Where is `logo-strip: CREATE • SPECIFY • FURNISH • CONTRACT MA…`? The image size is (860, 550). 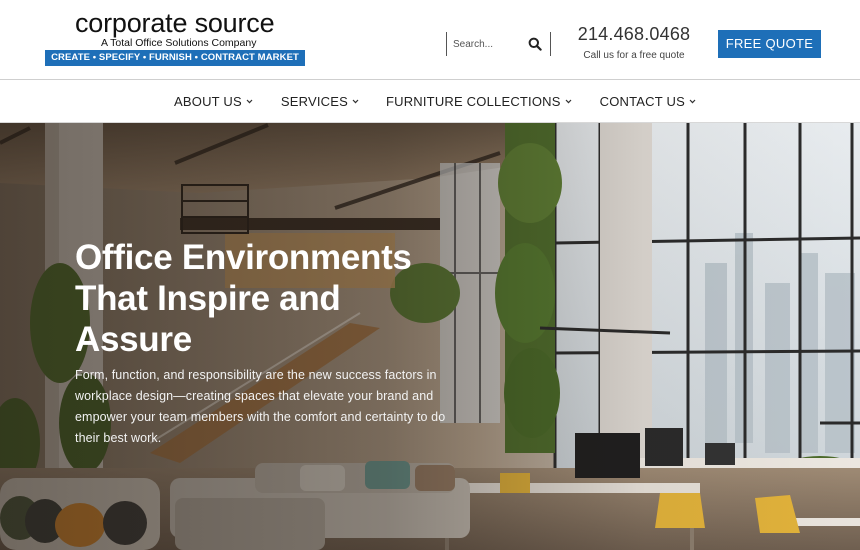
logo-strip: CREATE • SPECIFY • FURNISH • CONTRACT MA… is located at coordinates (175, 58).